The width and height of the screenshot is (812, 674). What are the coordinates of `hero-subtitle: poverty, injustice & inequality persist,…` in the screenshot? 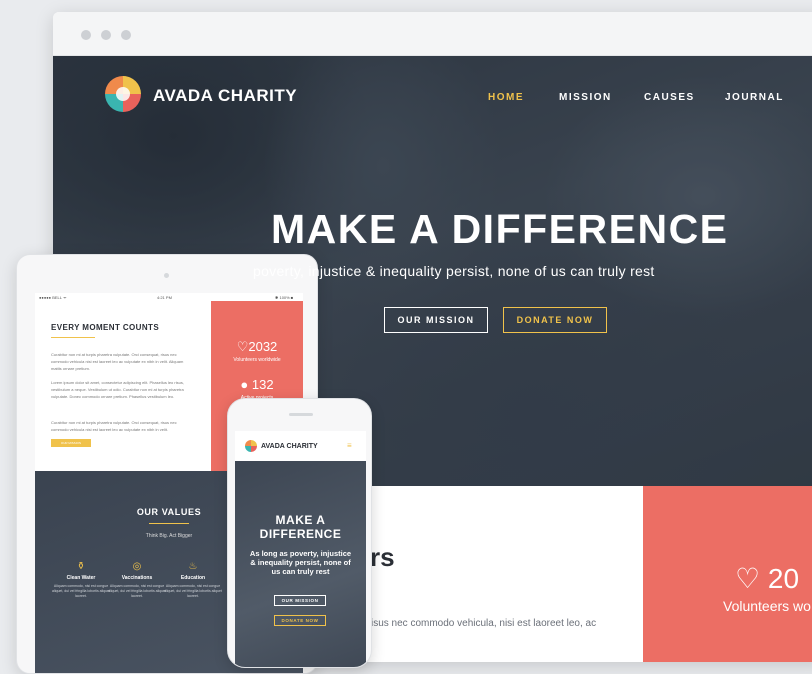 It's located at (454, 271).